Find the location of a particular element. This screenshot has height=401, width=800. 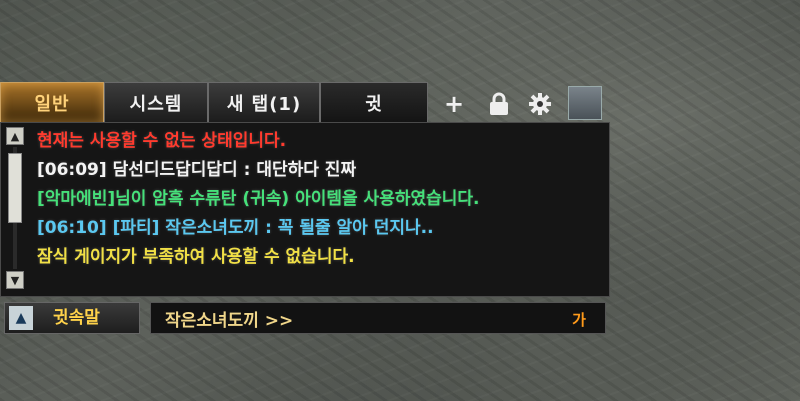

chat-input-bar: ▲ 귓속말 가 is located at coordinates (306, 319).